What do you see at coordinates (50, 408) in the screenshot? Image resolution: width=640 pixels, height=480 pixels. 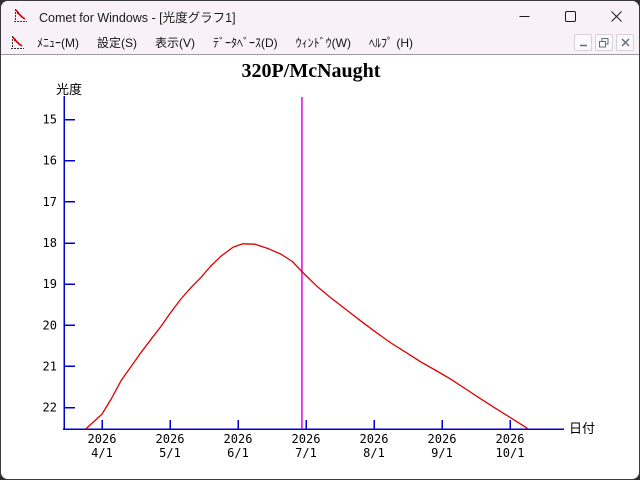 I see `svg-text: 22` at bounding box center [50, 408].